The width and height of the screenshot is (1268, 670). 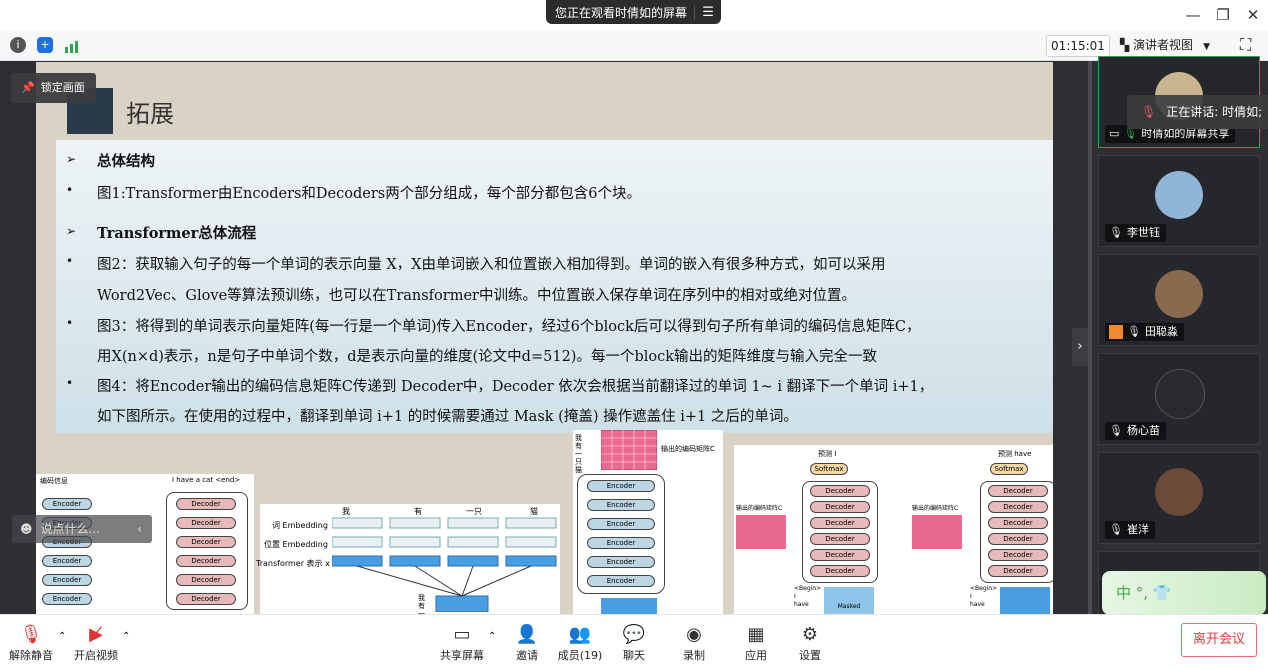 I want to click on participant-name-tag: 🎙 田聪淼, so click(x=1144, y=332).